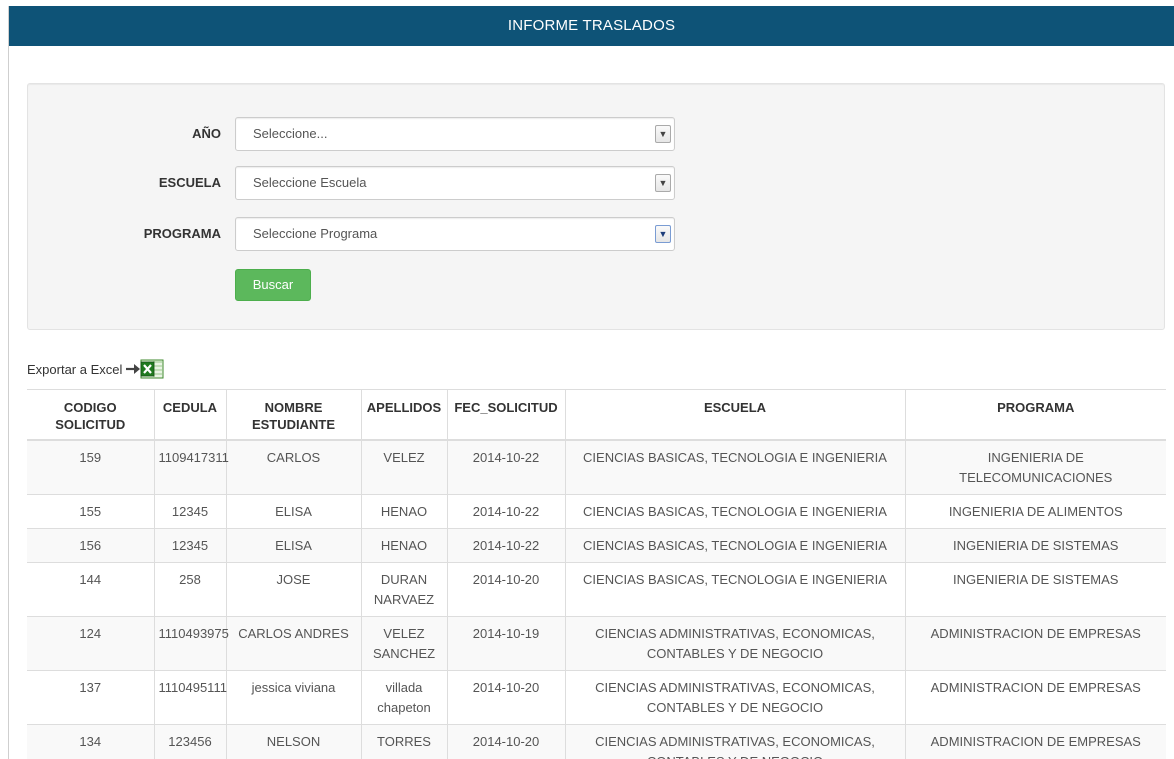 The width and height of the screenshot is (1174, 759). Describe the element at coordinates (1035, 511) in the screenshot. I see `table-cell: INGENIERIA DE ALIMENTOS` at that location.